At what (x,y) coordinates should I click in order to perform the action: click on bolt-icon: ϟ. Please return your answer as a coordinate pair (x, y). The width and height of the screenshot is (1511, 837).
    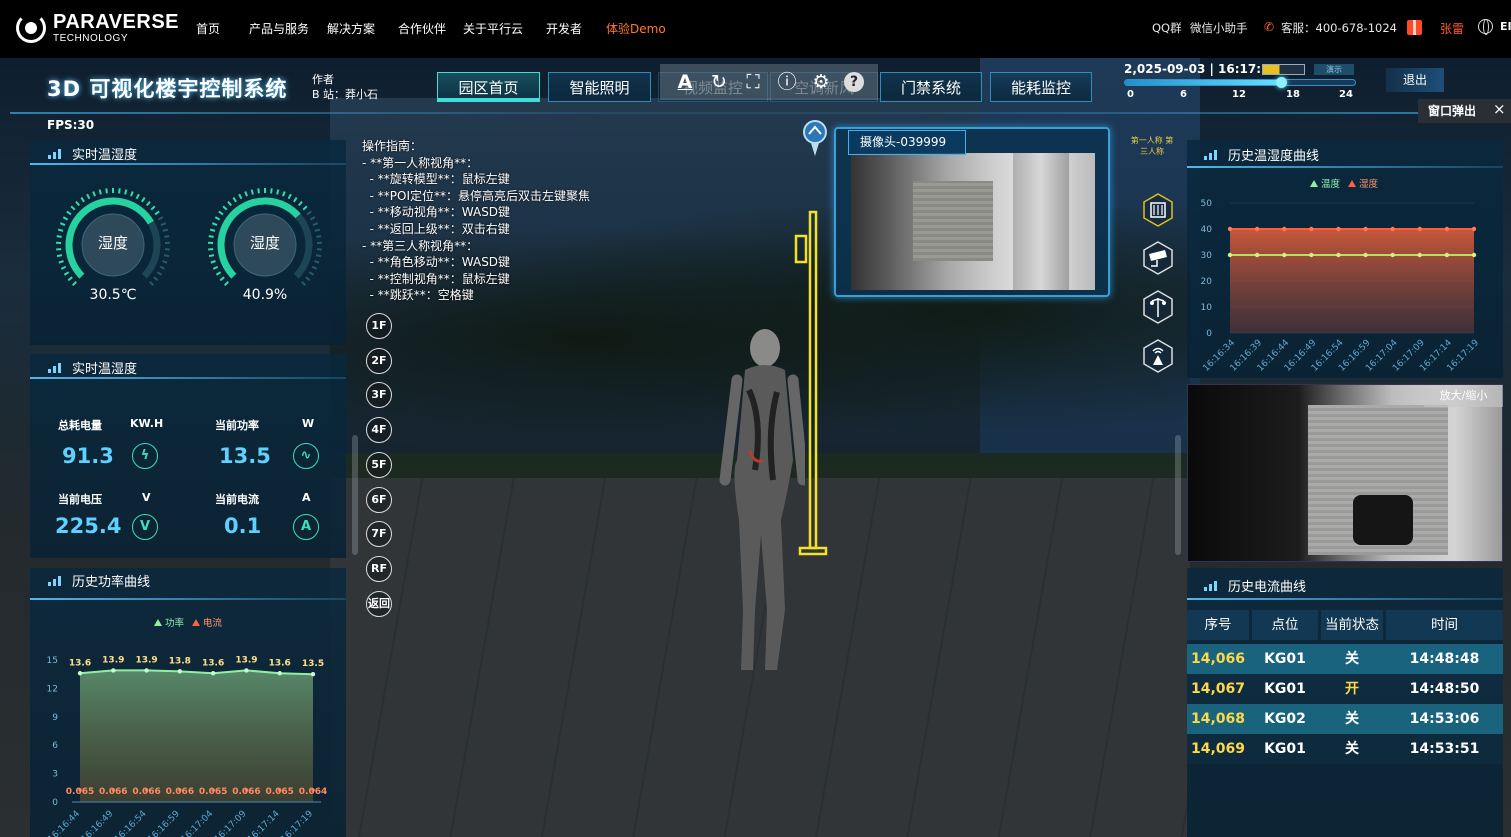
    Looking at the image, I should click on (145, 456).